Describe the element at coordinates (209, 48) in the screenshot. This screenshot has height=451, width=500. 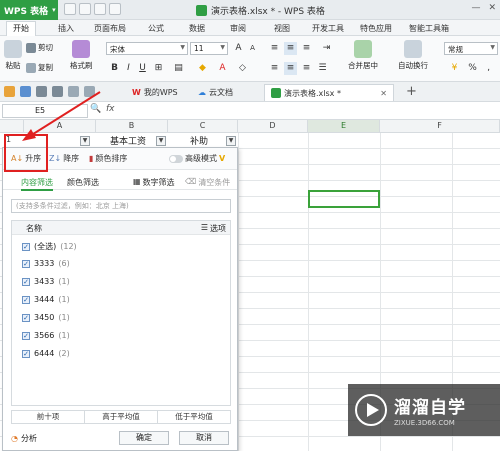
I see `font-size-select: 11 ▼` at that location.